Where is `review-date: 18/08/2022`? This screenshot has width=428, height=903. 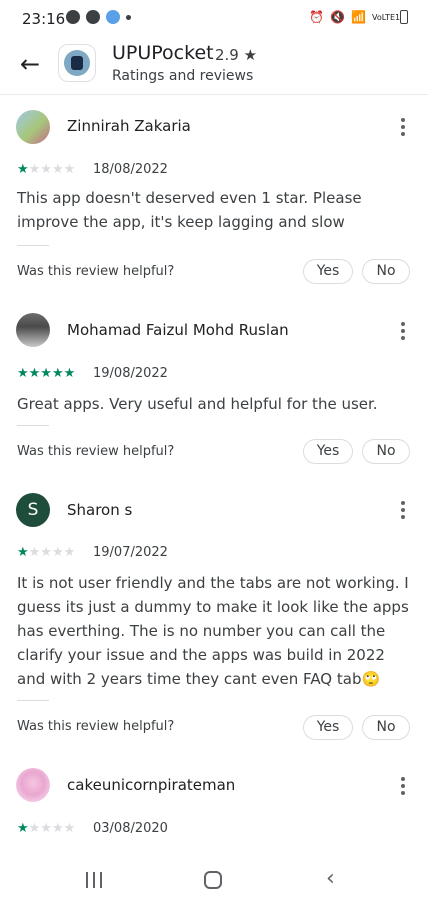 review-date: 18/08/2022 is located at coordinates (130, 169).